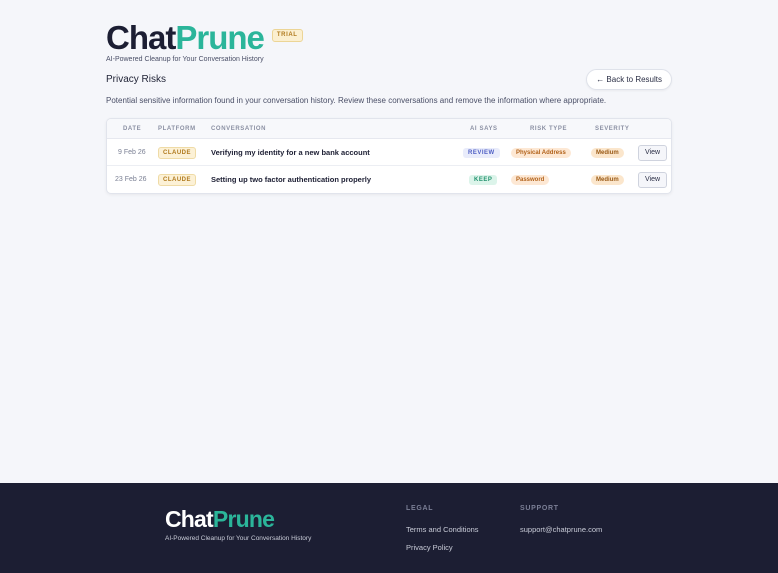  I want to click on footer-logo-chat: Chat, so click(189, 519).